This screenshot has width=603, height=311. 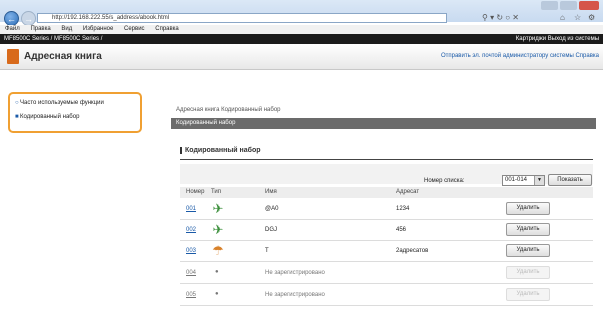 What do you see at coordinates (195, 192) in the screenshot?
I see `column-number: Номер` at bounding box center [195, 192].